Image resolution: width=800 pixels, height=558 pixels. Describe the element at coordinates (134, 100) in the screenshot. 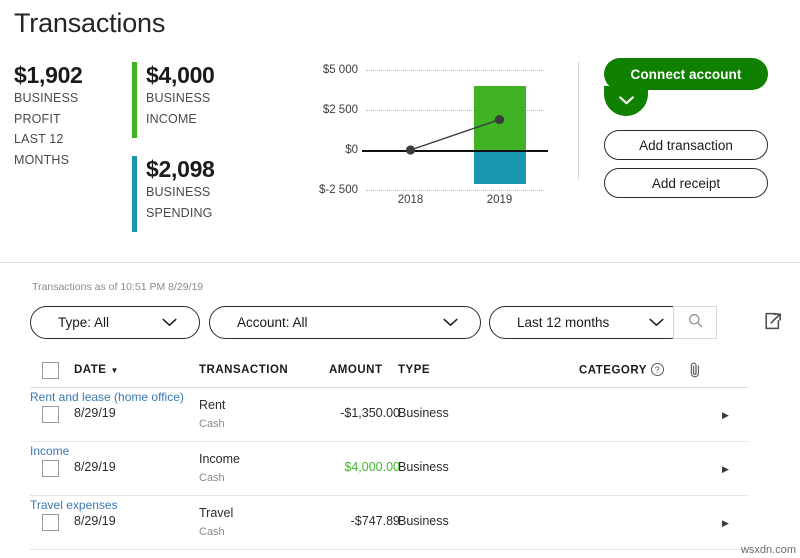

I see `income-accent-bar` at that location.